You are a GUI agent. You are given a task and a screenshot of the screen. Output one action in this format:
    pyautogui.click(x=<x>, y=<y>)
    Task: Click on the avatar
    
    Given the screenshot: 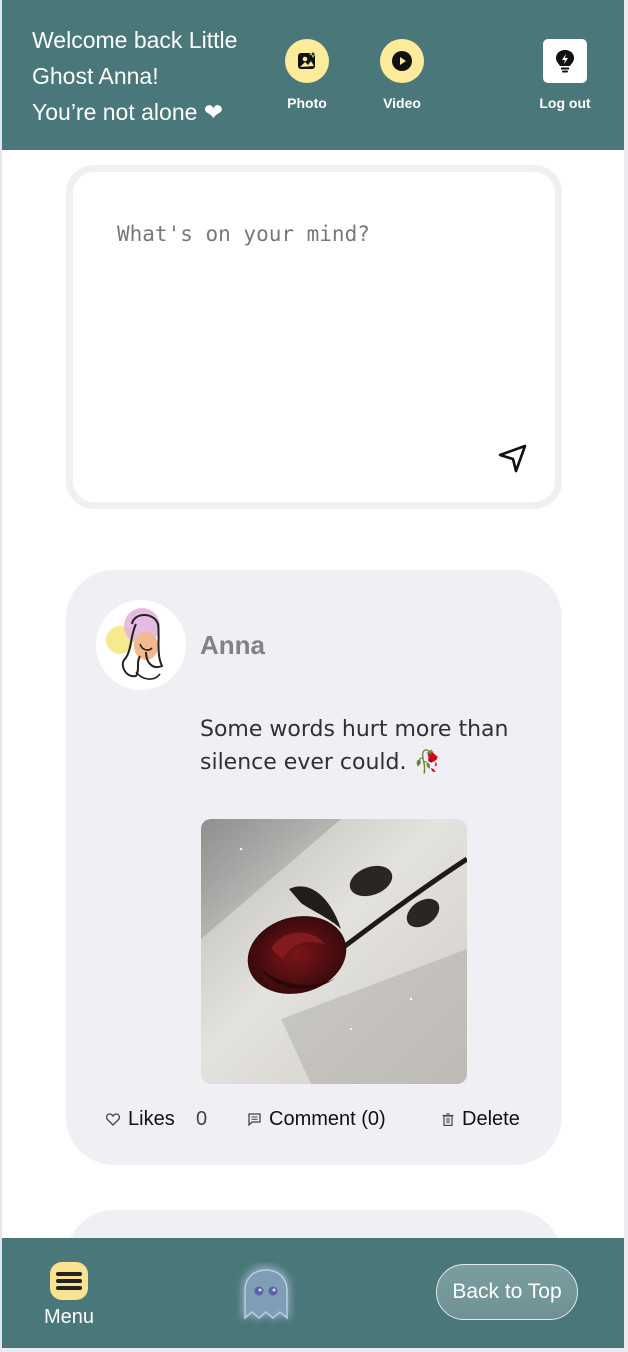 What is the action you would take?
    pyautogui.click(x=141, y=645)
    